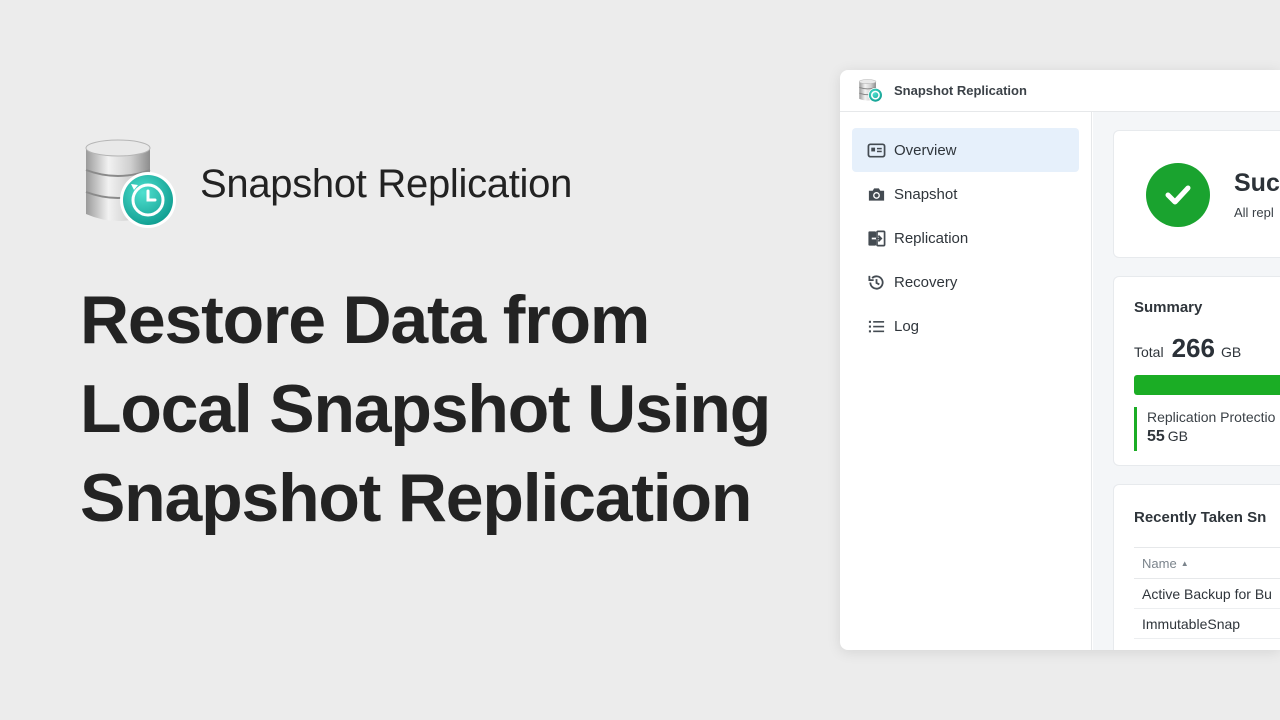 The height and width of the screenshot is (720, 1280). I want to click on sidebar-item-label: Overview, so click(925, 150).